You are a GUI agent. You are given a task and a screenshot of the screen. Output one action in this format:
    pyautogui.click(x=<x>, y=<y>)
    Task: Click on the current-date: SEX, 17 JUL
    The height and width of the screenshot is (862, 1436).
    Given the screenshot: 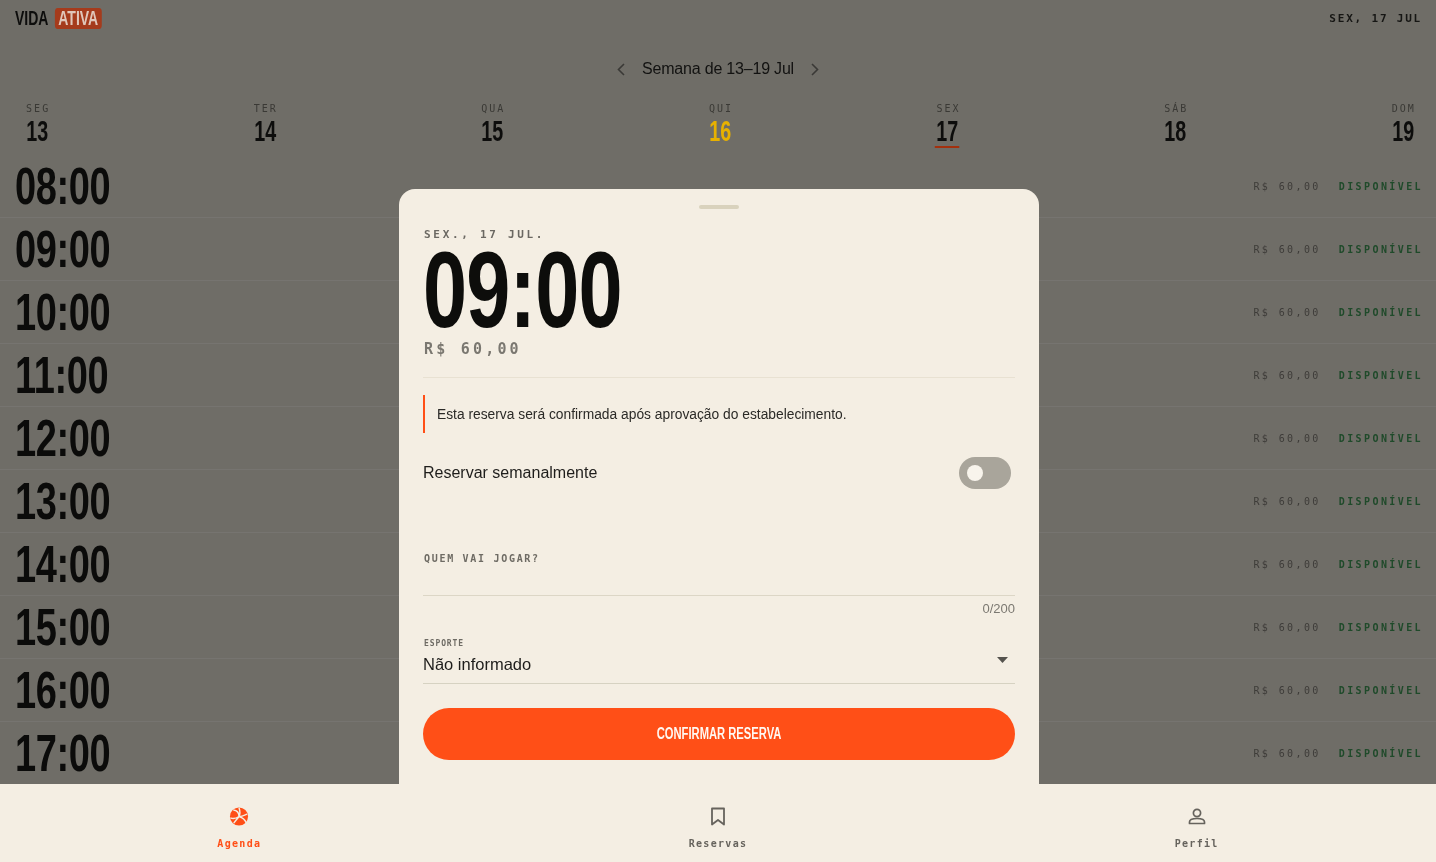 What is the action you would take?
    pyautogui.click(x=1375, y=18)
    